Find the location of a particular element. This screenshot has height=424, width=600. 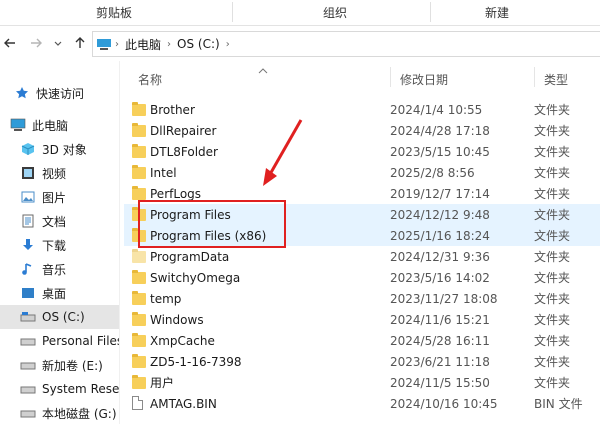

chevron-down-icon is located at coordinates (58, 43).